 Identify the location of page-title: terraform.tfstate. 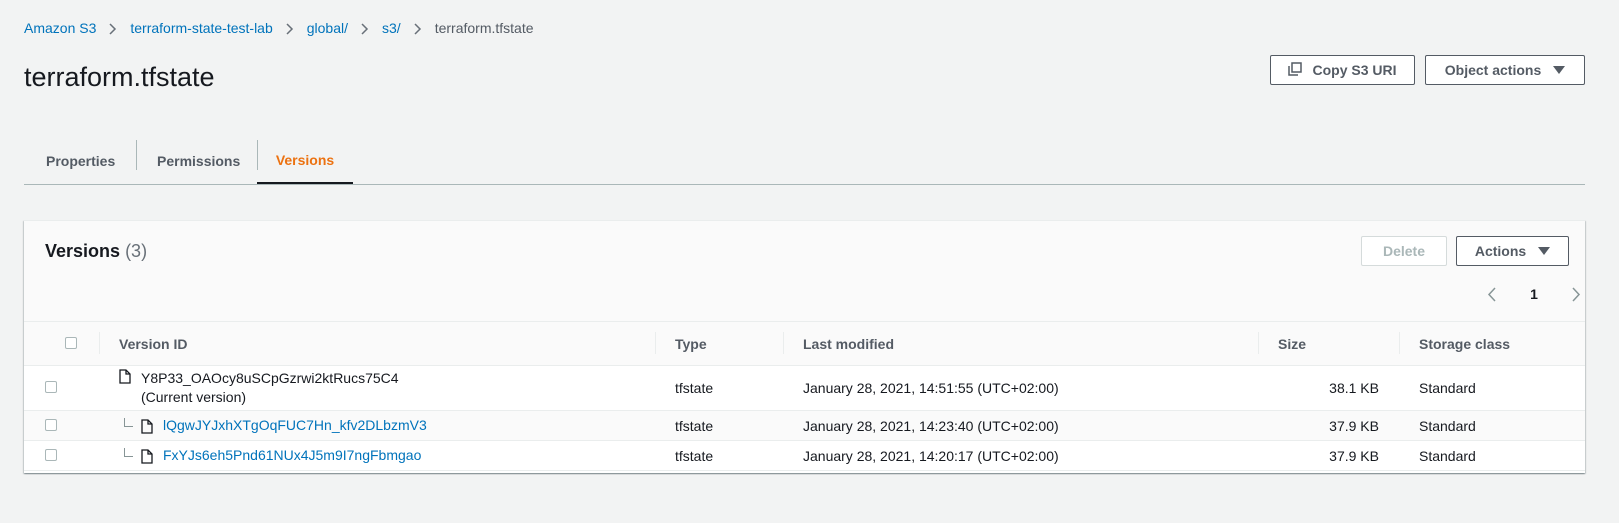
(119, 77).